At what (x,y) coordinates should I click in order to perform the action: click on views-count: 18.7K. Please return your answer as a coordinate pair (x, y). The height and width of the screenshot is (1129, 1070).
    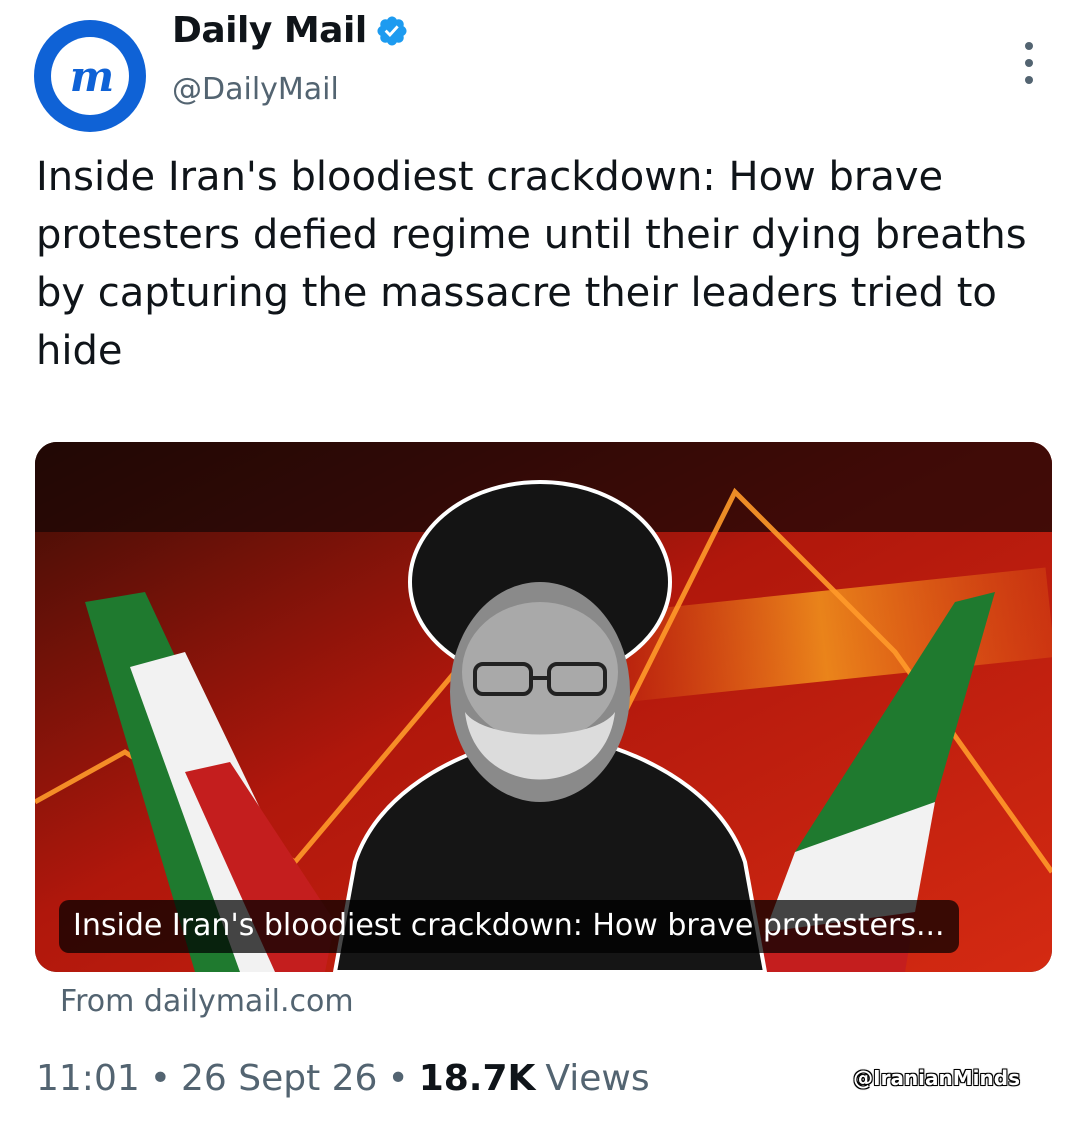
    Looking at the image, I should click on (477, 1078).